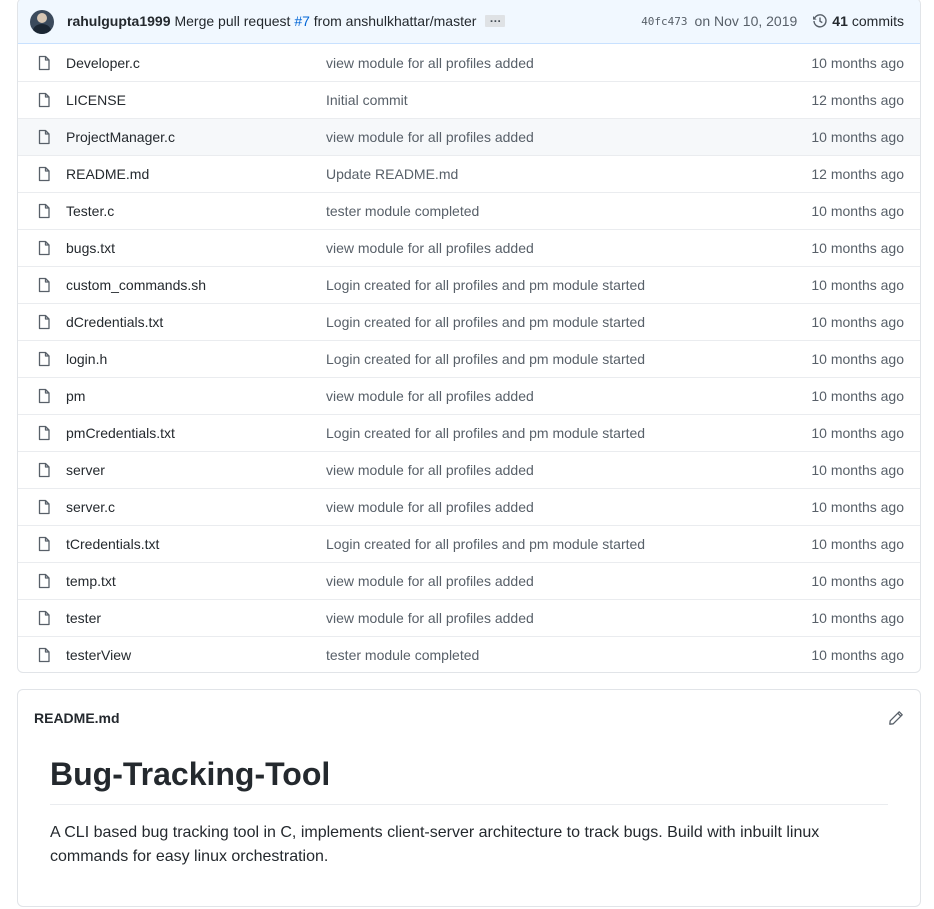 This screenshot has height=909, width=934. I want to click on file-name-link: Tester.c, so click(196, 211).